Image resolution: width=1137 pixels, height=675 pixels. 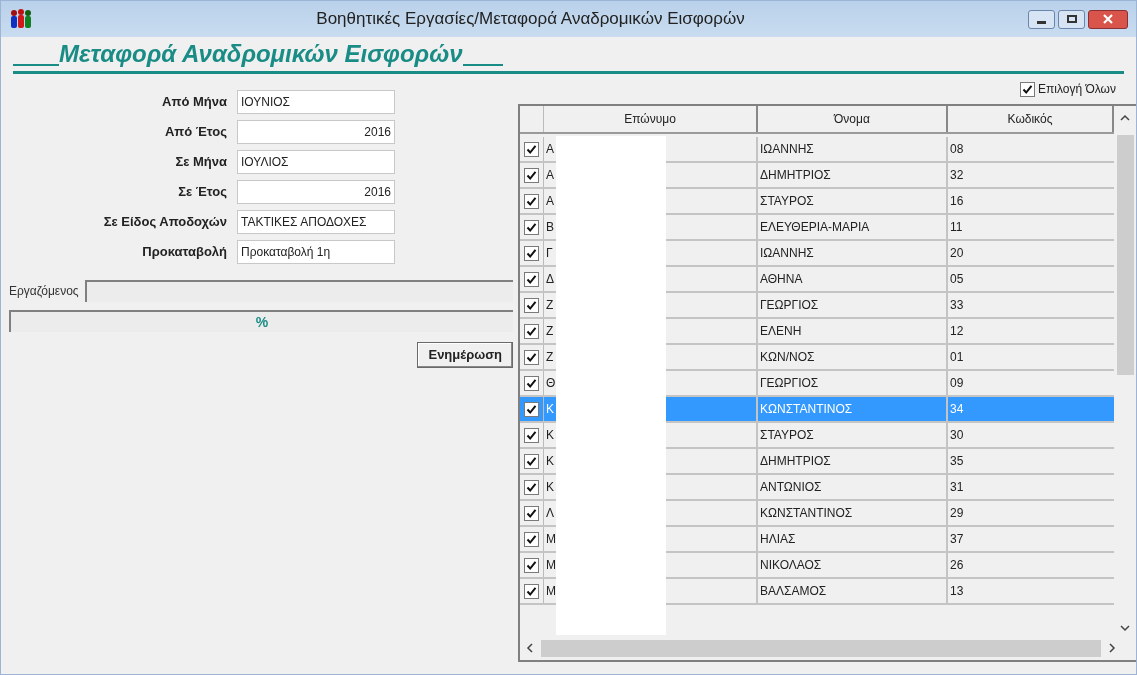 What do you see at coordinates (957, 539) in the screenshot?
I see `table-cell-text: 37` at bounding box center [957, 539].